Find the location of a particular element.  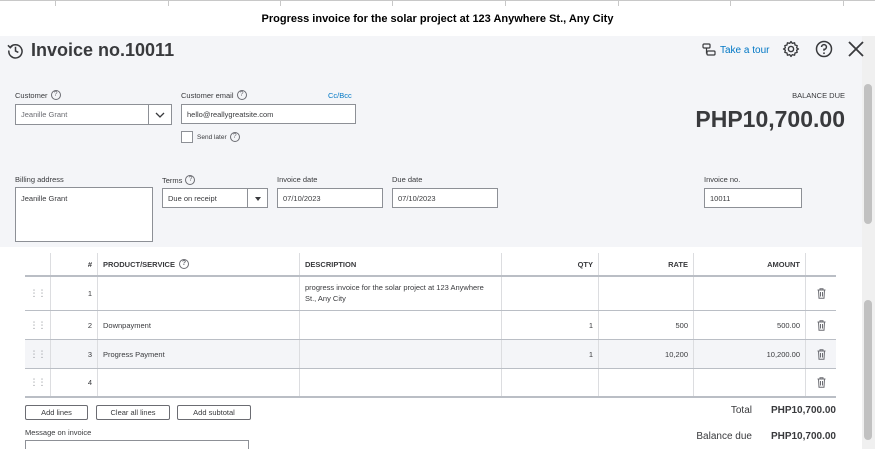

customer-label: Customer is located at coordinates (31, 95).